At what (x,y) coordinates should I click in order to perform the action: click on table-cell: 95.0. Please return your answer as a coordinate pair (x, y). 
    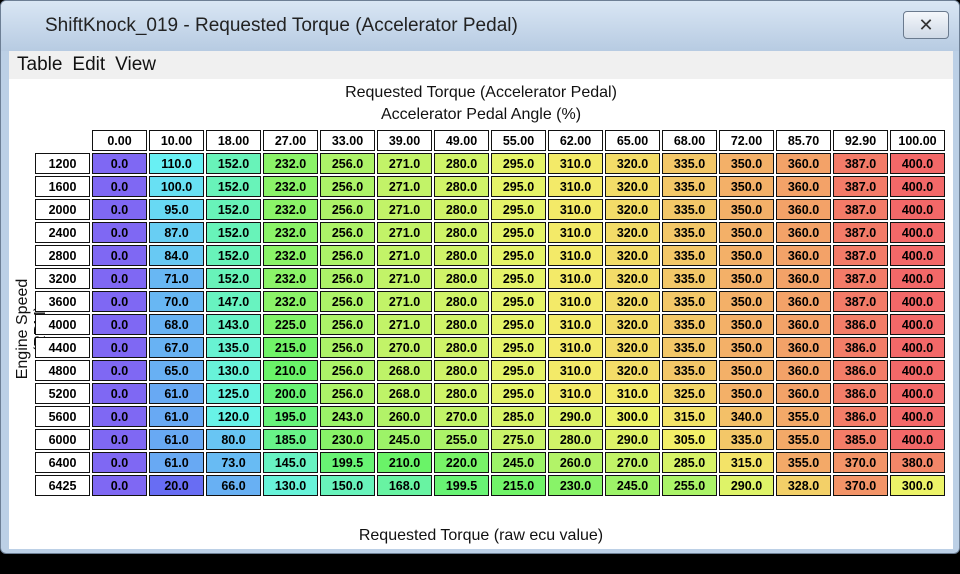
    Looking at the image, I should click on (176, 209).